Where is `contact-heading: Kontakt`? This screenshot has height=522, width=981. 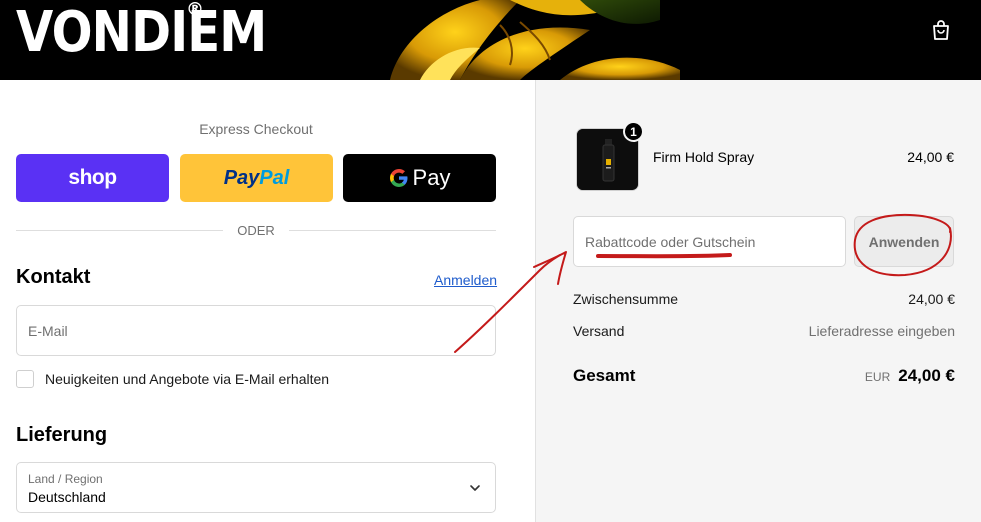 contact-heading: Kontakt is located at coordinates (53, 277).